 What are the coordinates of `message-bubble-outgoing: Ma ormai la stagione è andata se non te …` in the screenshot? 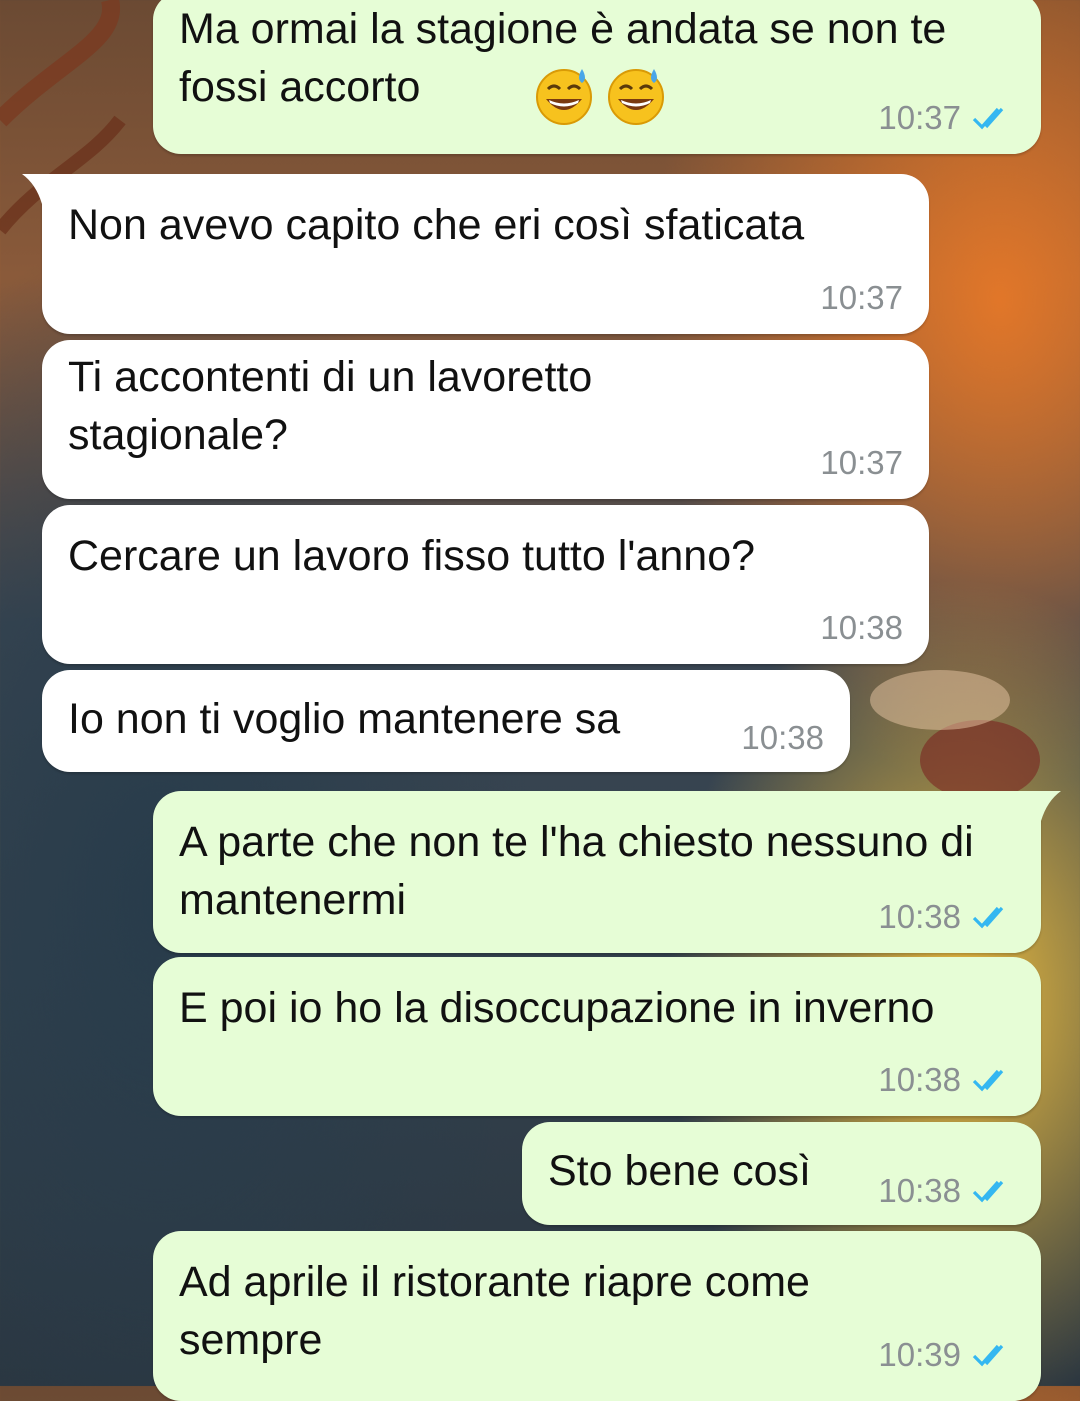 It's located at (597, 77).